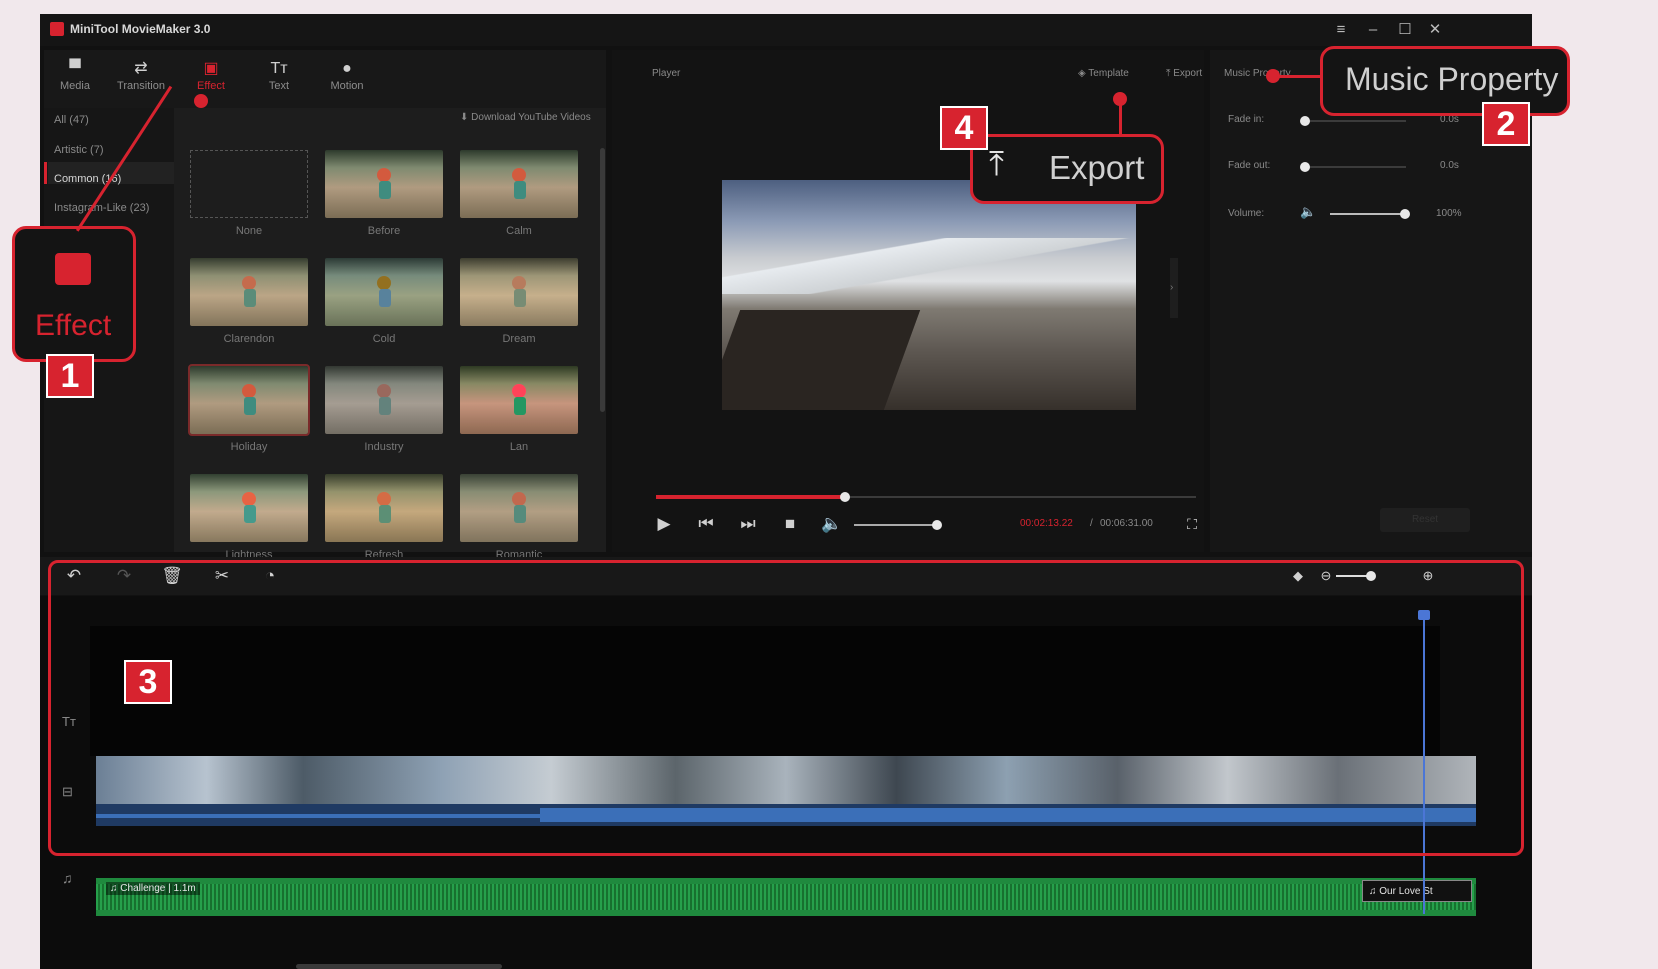 The height and width of the screenshot is (969, 1658). I want to click on template-button: ◈ Template, so click(1103, 73).